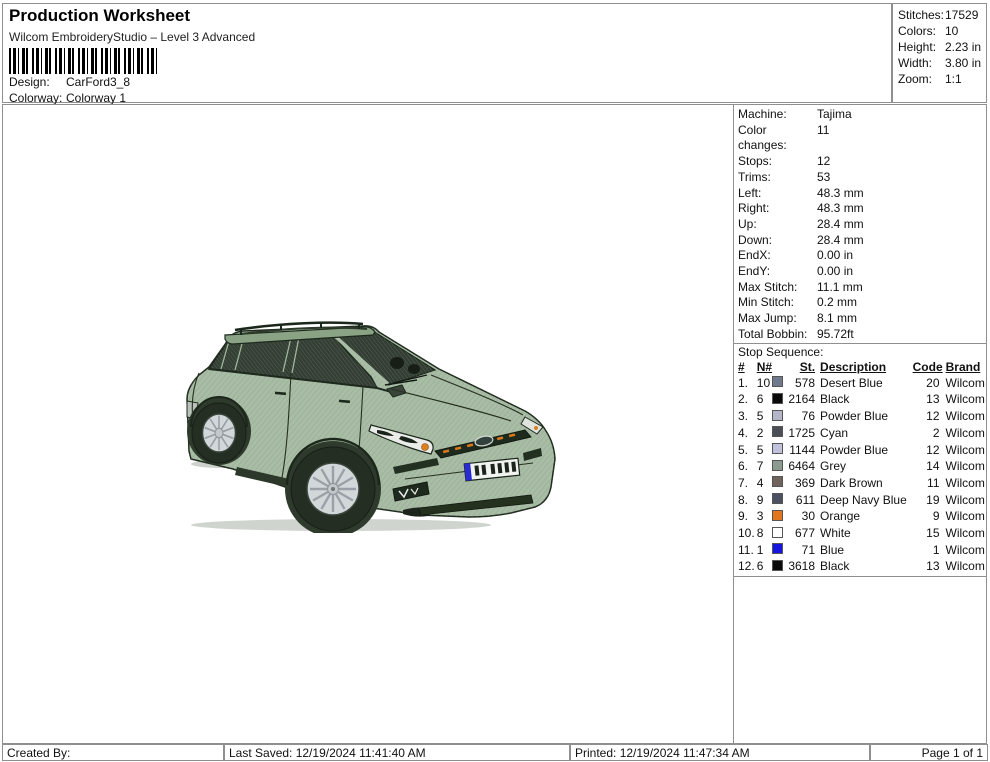 The image size is (990, 762). I want to click on stop-sequence-row: 2. 6 2164 Black 13 Wilcom, so click(862, 400).